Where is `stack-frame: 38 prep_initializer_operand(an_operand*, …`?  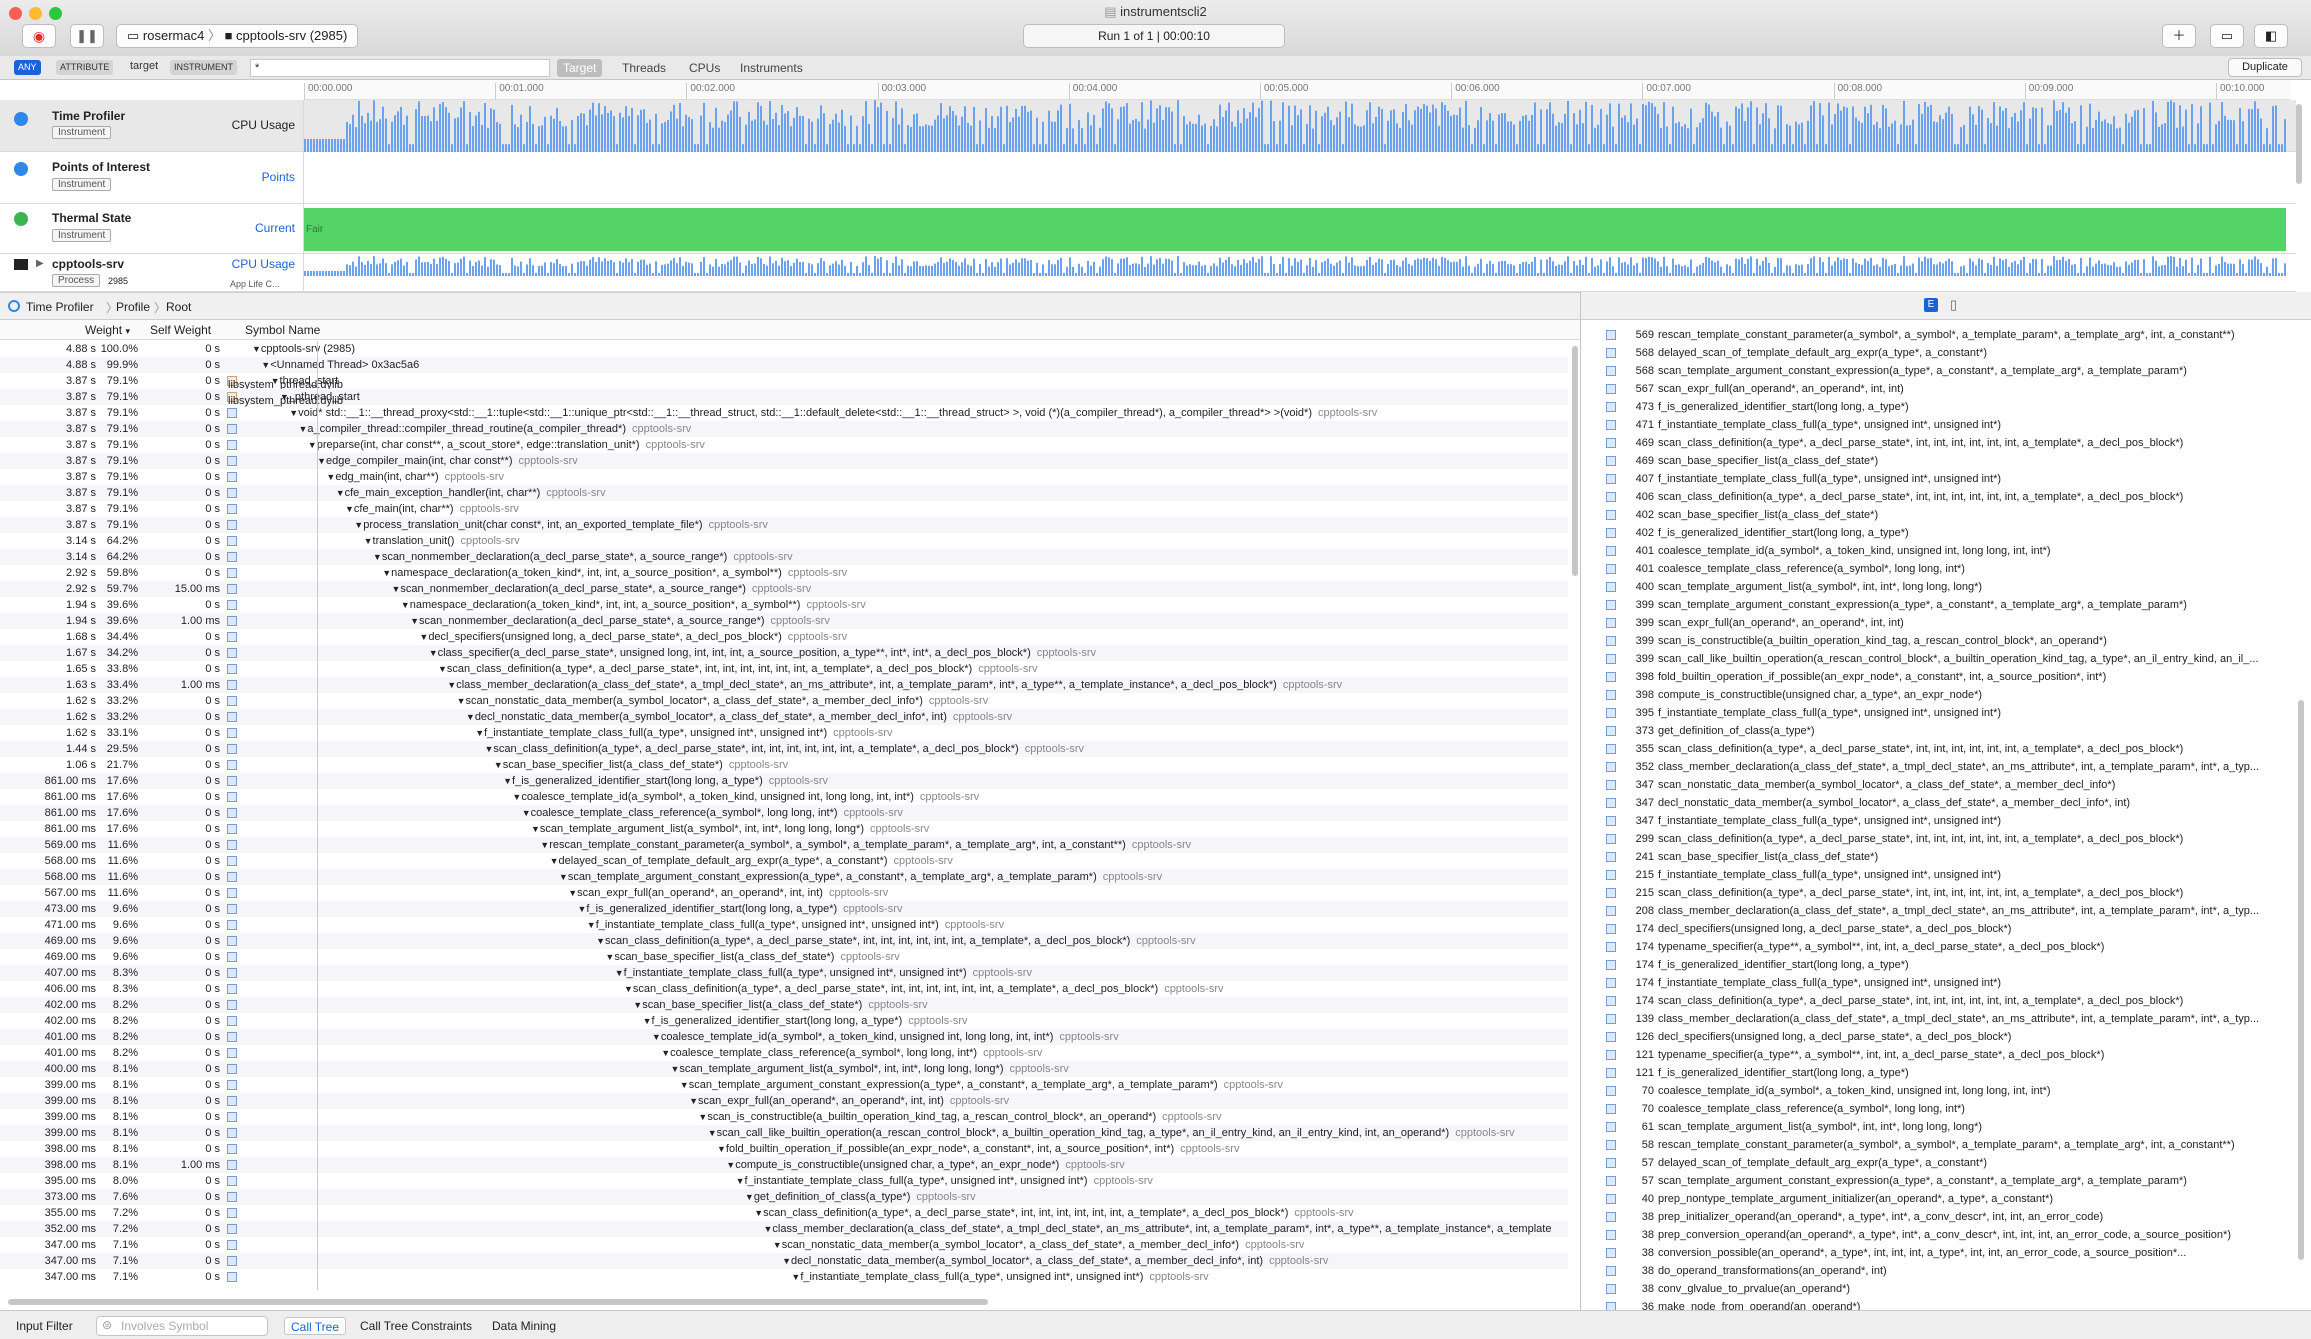
stack-frame: 38 prep_initializer_operand(an_operand*, … is located at coordinates (1944, 1217).